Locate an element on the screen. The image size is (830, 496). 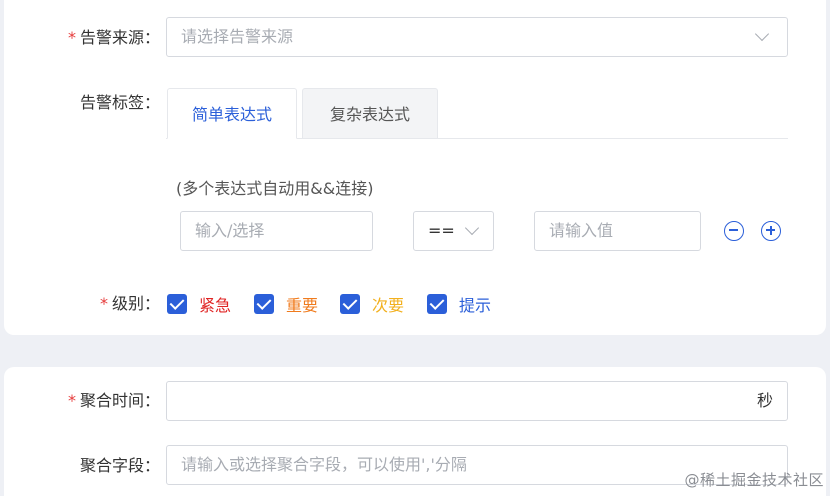
tag-key-input: 输入/选择 is located at coordinates (276, 231).